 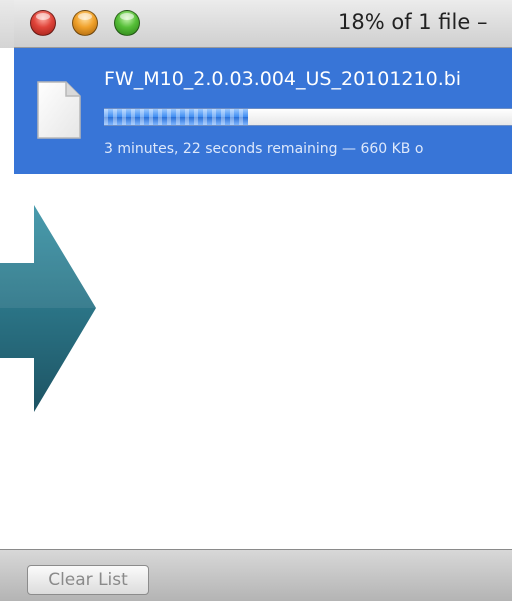 What do you see at coordinates (256, 575) in the screenshot?
I see `bottom-toolbar: Clear List` at bounding box center [256, 575].